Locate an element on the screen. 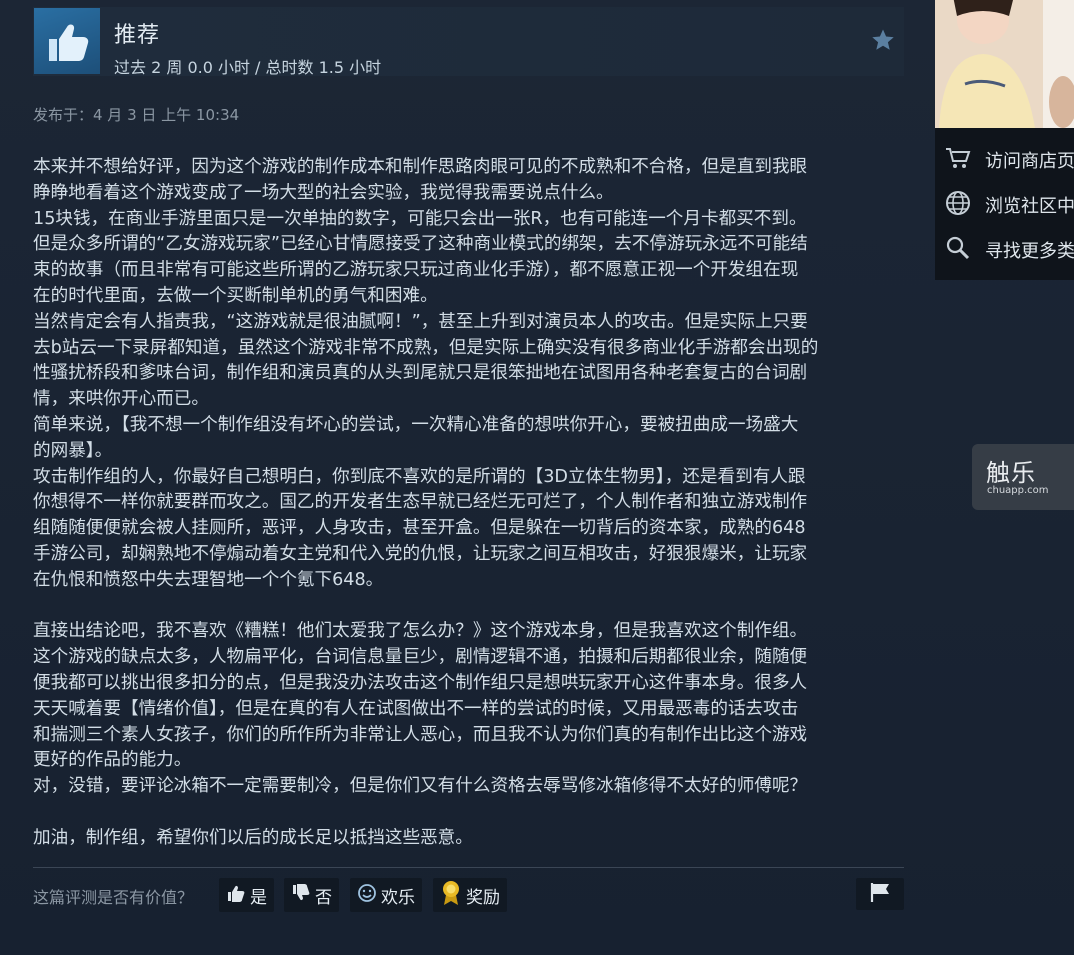 The image size is (1074, 955). review-header: 推荐 过去 2 周 0.0 小时 / 总时数 1.5 小时 is located at coordinates (468, 42).